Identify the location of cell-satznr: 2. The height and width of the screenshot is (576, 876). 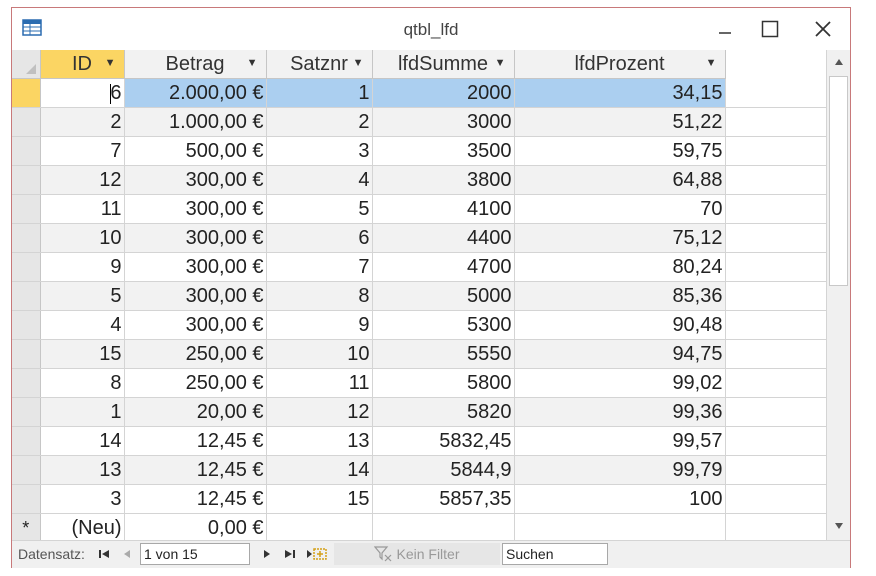
(319, 122).